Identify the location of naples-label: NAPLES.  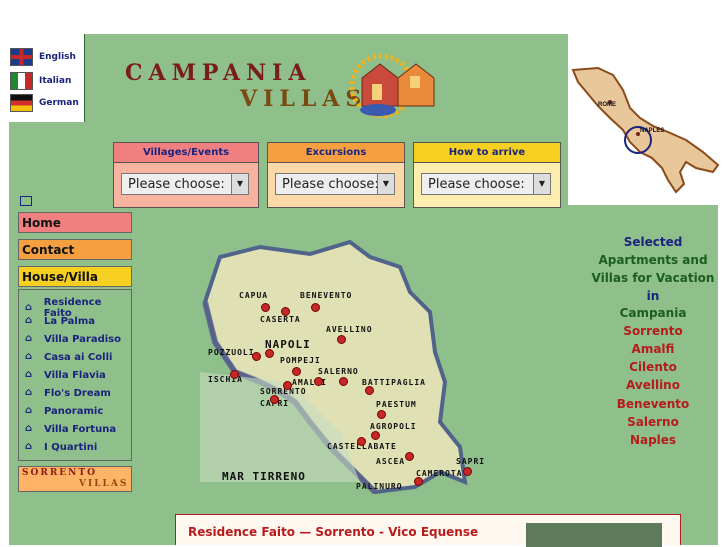
(652, 131).